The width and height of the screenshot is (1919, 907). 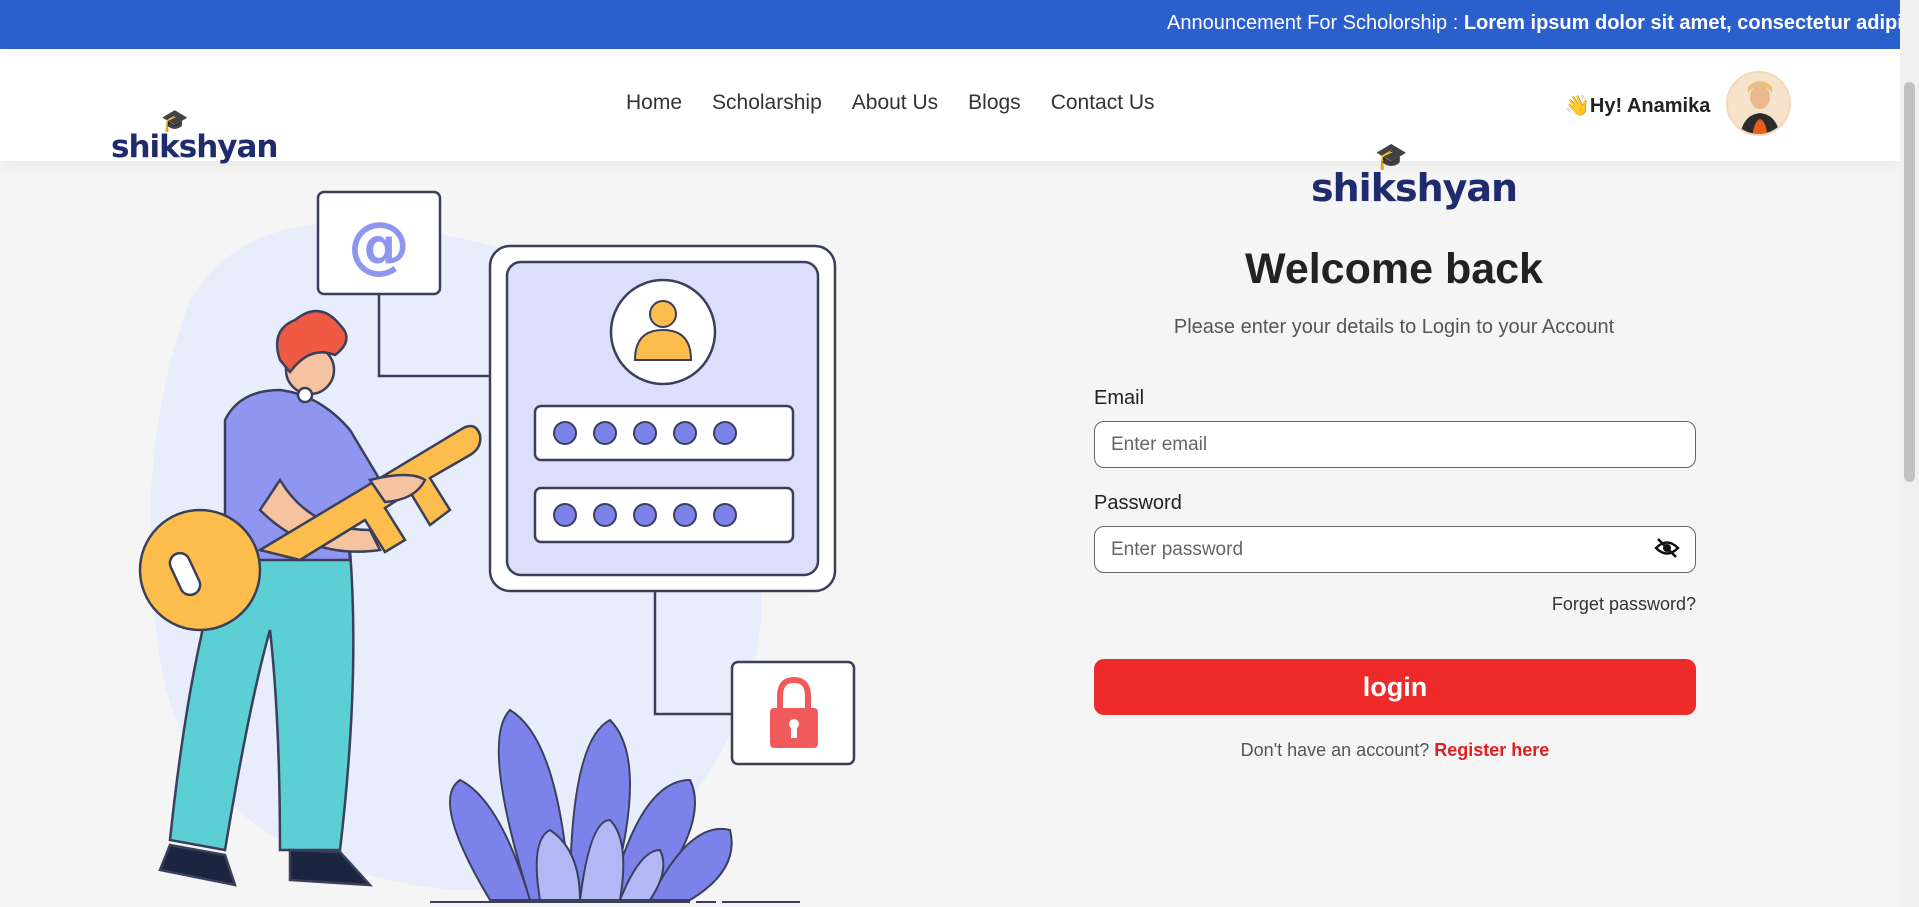 I want to click on announcement-label: Announcement For Scholorship :, so click(x=1313, y=23).